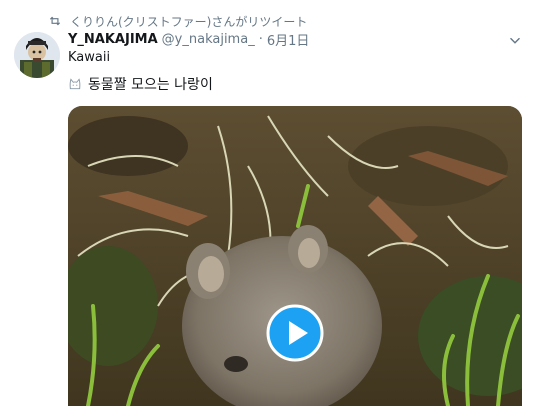 The width and height of the screenshot is (538, 406). I want to click on tweet-text-line-2-wrapper: 동물짤 모으는 나랑이, so click(140, 84).